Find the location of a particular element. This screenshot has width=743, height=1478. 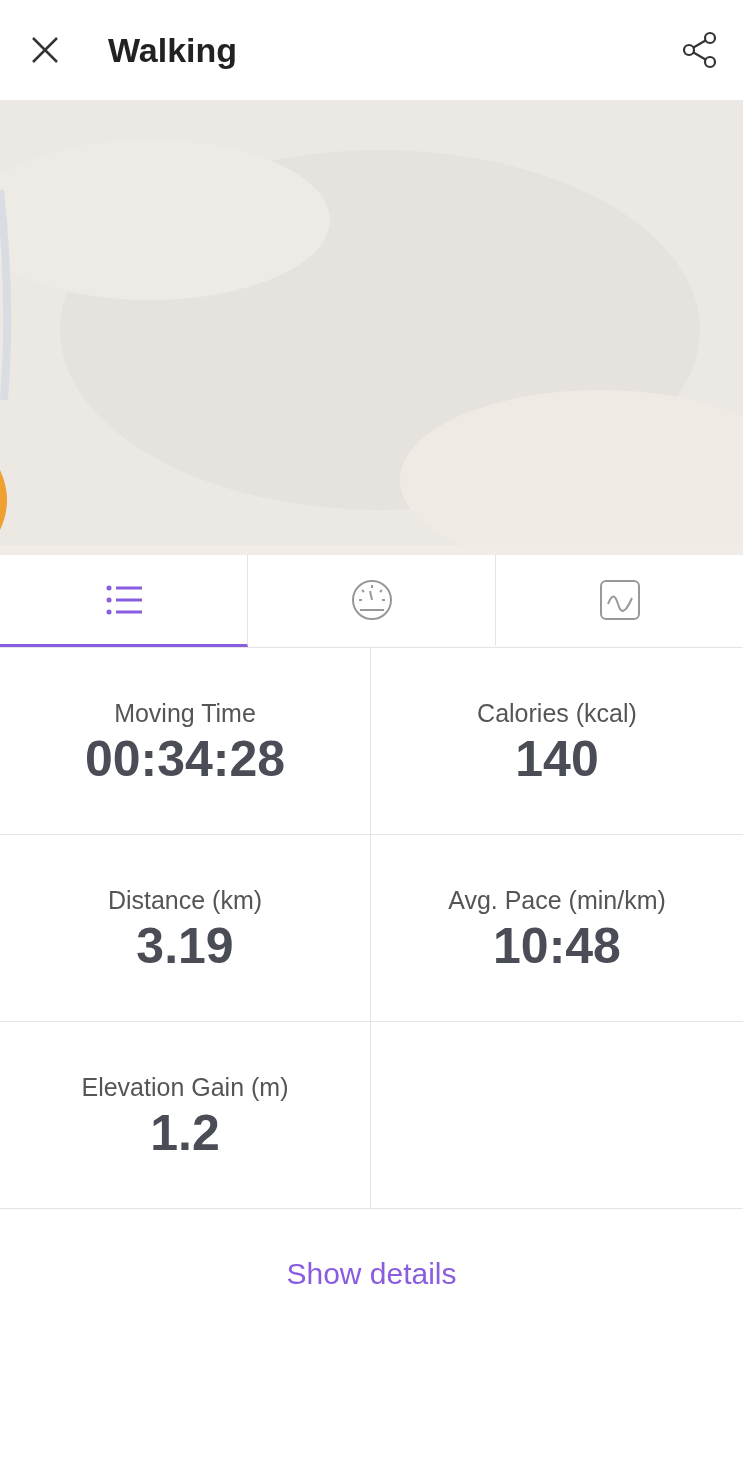

stat-label: Calories (kcal) is located at coordinates (557, 713).